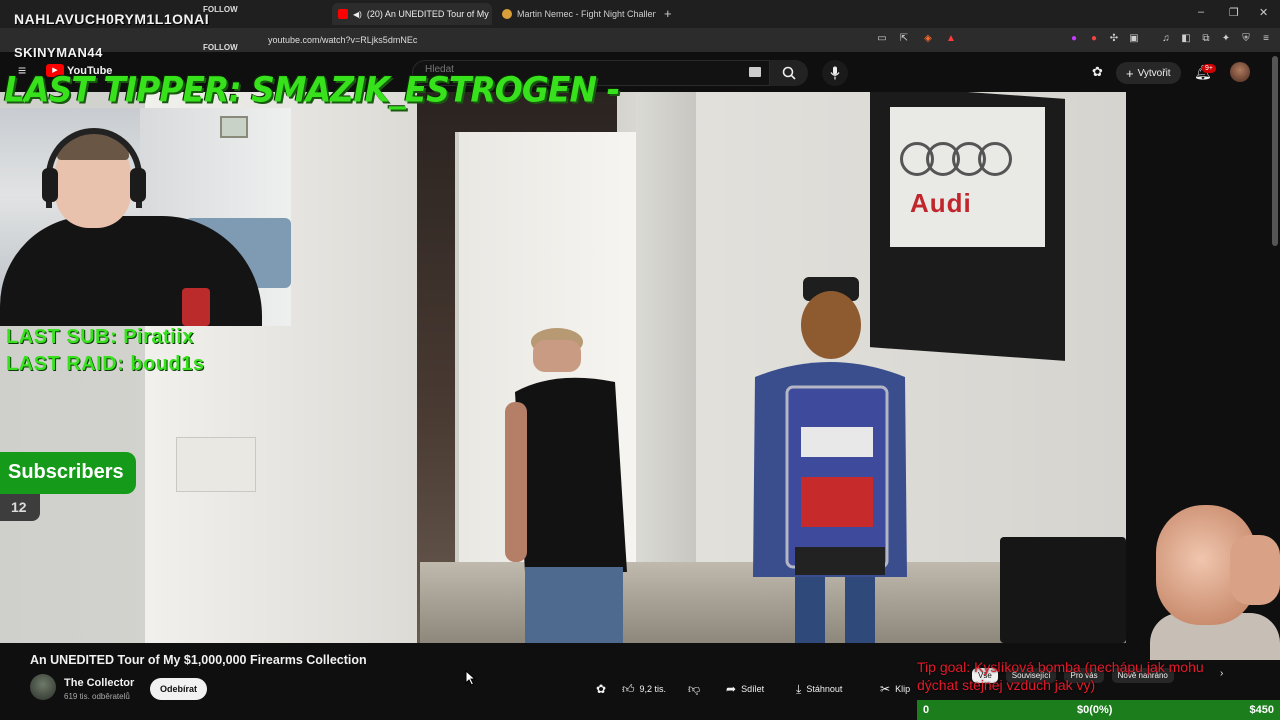 The image size is (1280, 720). What do you see at coordinates (755, 72) in the screenshot?
I see `keyboard-icon` at bounding box center [755, 72].